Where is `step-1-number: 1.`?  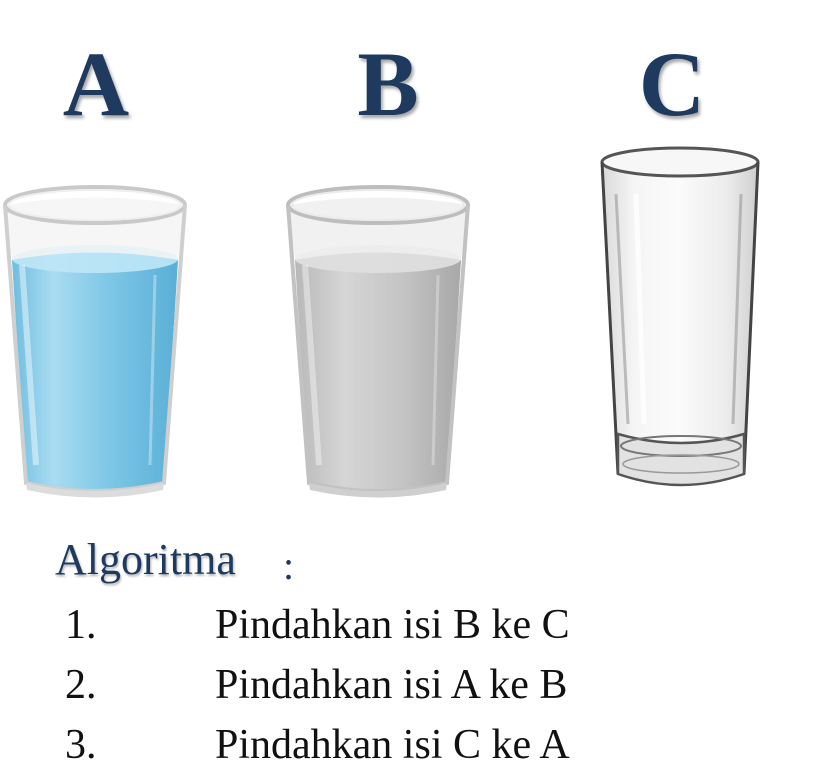
step-1-number: 1. is located at coordinates (81, 625).